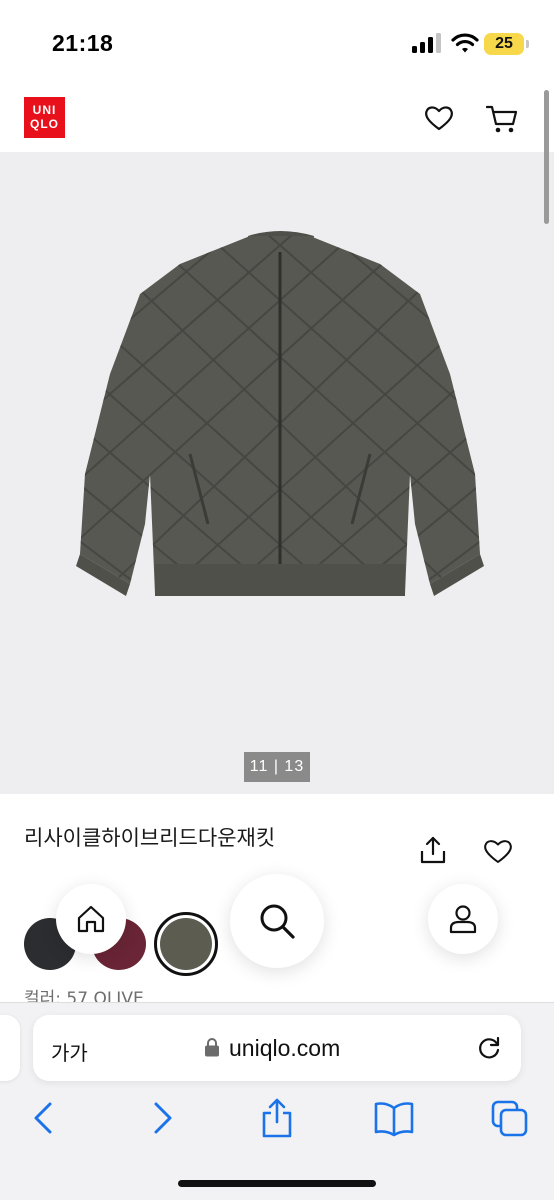 This screenshot has width=554, height=1200. What do you see at coordinates (44, 124) in the screenshot?
I see `logo-line-2: QLO` at bounding box center [44, 124].